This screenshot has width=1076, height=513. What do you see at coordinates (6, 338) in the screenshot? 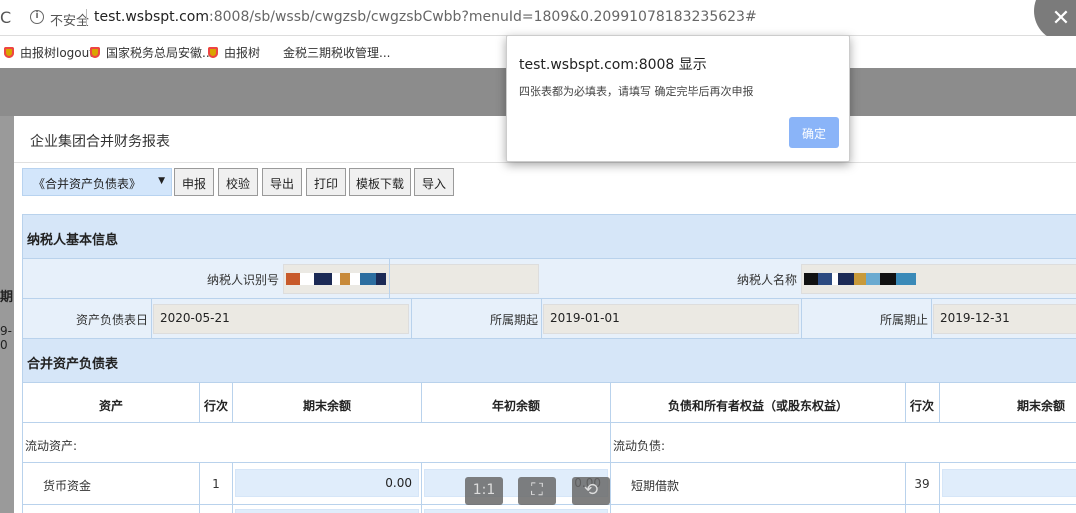
I see `background-fragment: 9-0` at bounding box center [6, 338].